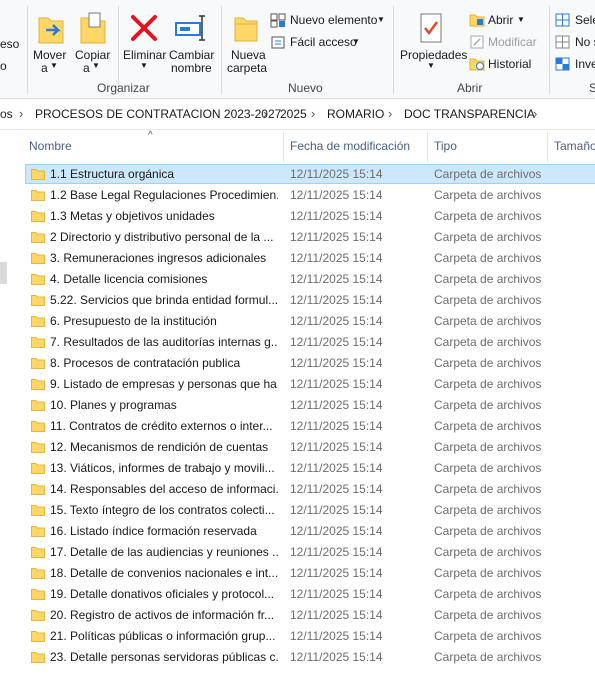 Image resolution: width=595 pixels, height=686 pixels. What do you see at coordinates (191, 68) in the screenshot?
I see `rename-label: nombre` at bounding box center [191, 68].